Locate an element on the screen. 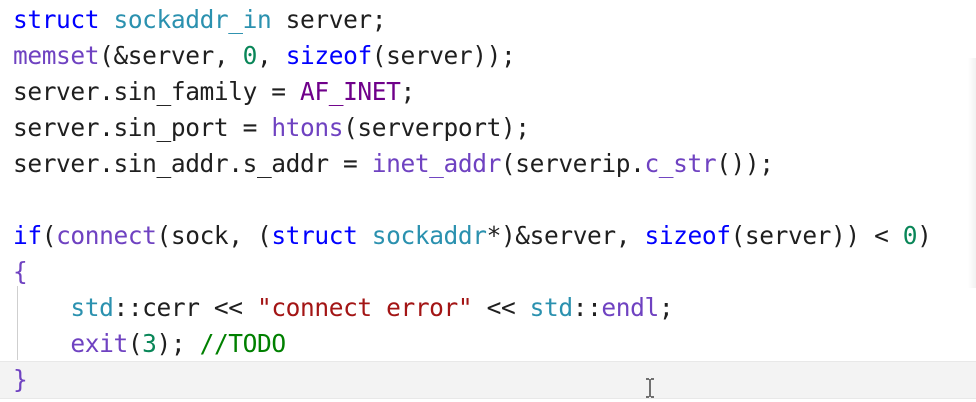  code-token: sockaddr is located at coordinates (429, 235).